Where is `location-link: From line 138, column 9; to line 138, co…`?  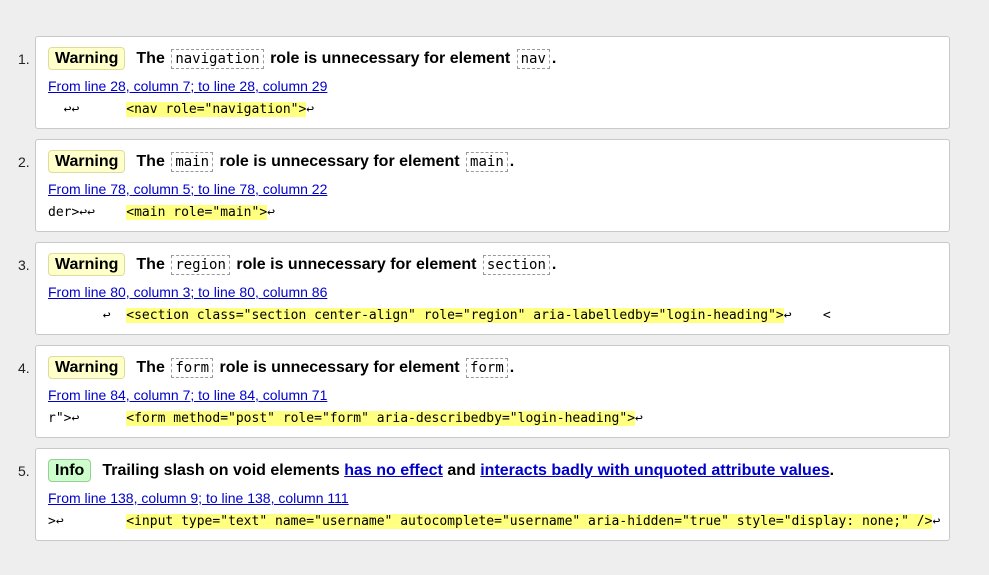 location-link: From line 138, column 9; to line 138, co… is located at coordinates (198, 498).